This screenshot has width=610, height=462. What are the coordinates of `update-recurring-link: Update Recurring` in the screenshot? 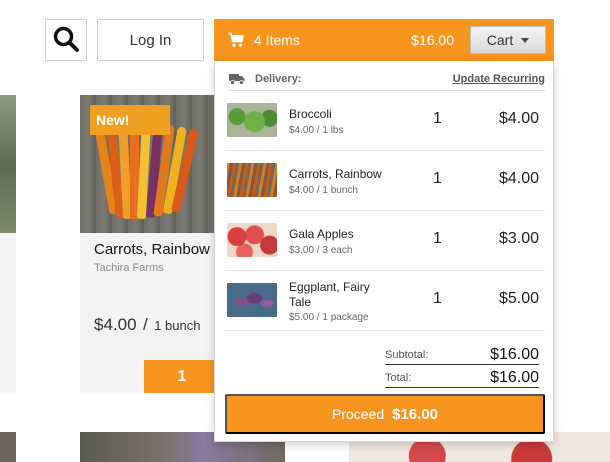 It's located at (499, 79).